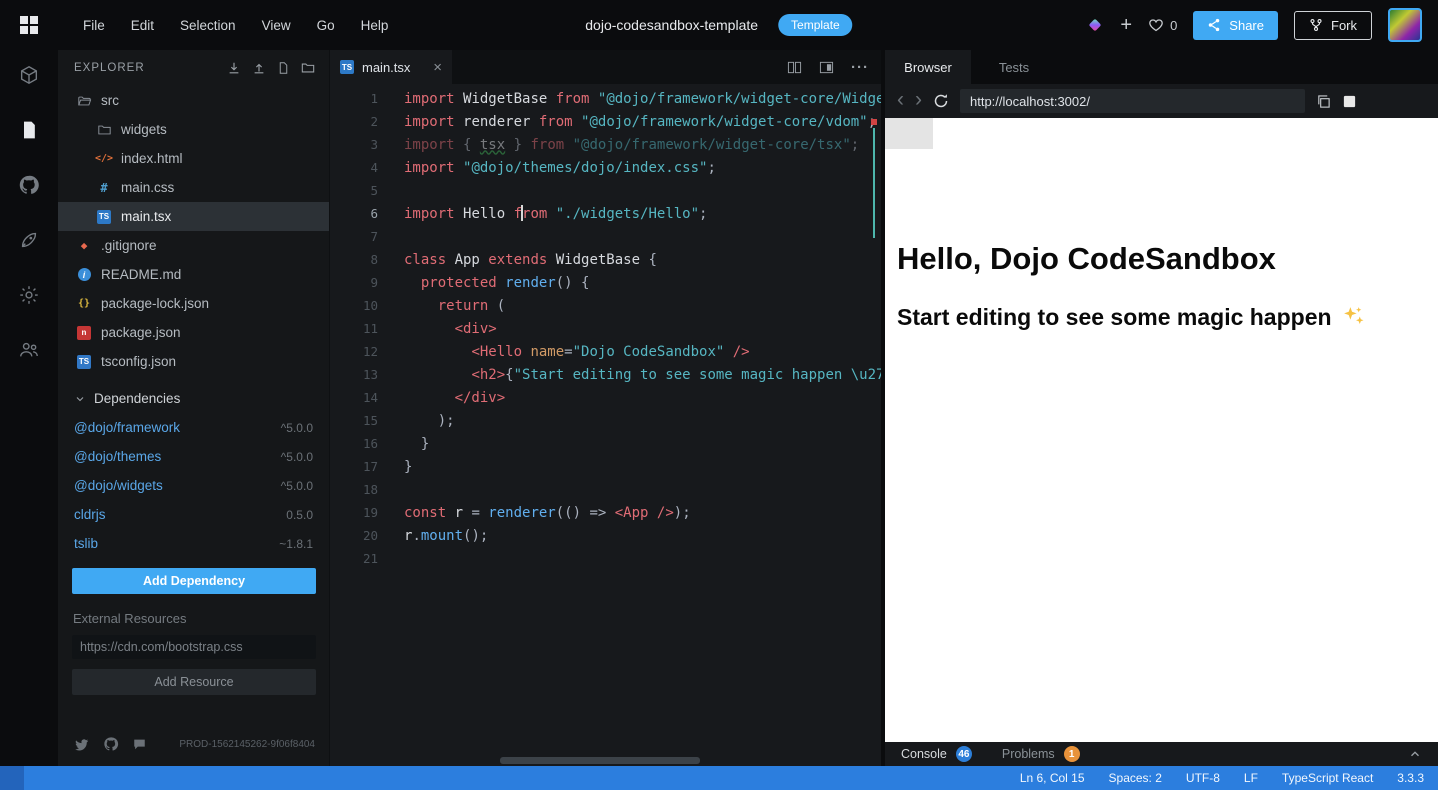  Describe the element at coordinates (193, 100) in the screenshot. I see `file-src: src` at that location.